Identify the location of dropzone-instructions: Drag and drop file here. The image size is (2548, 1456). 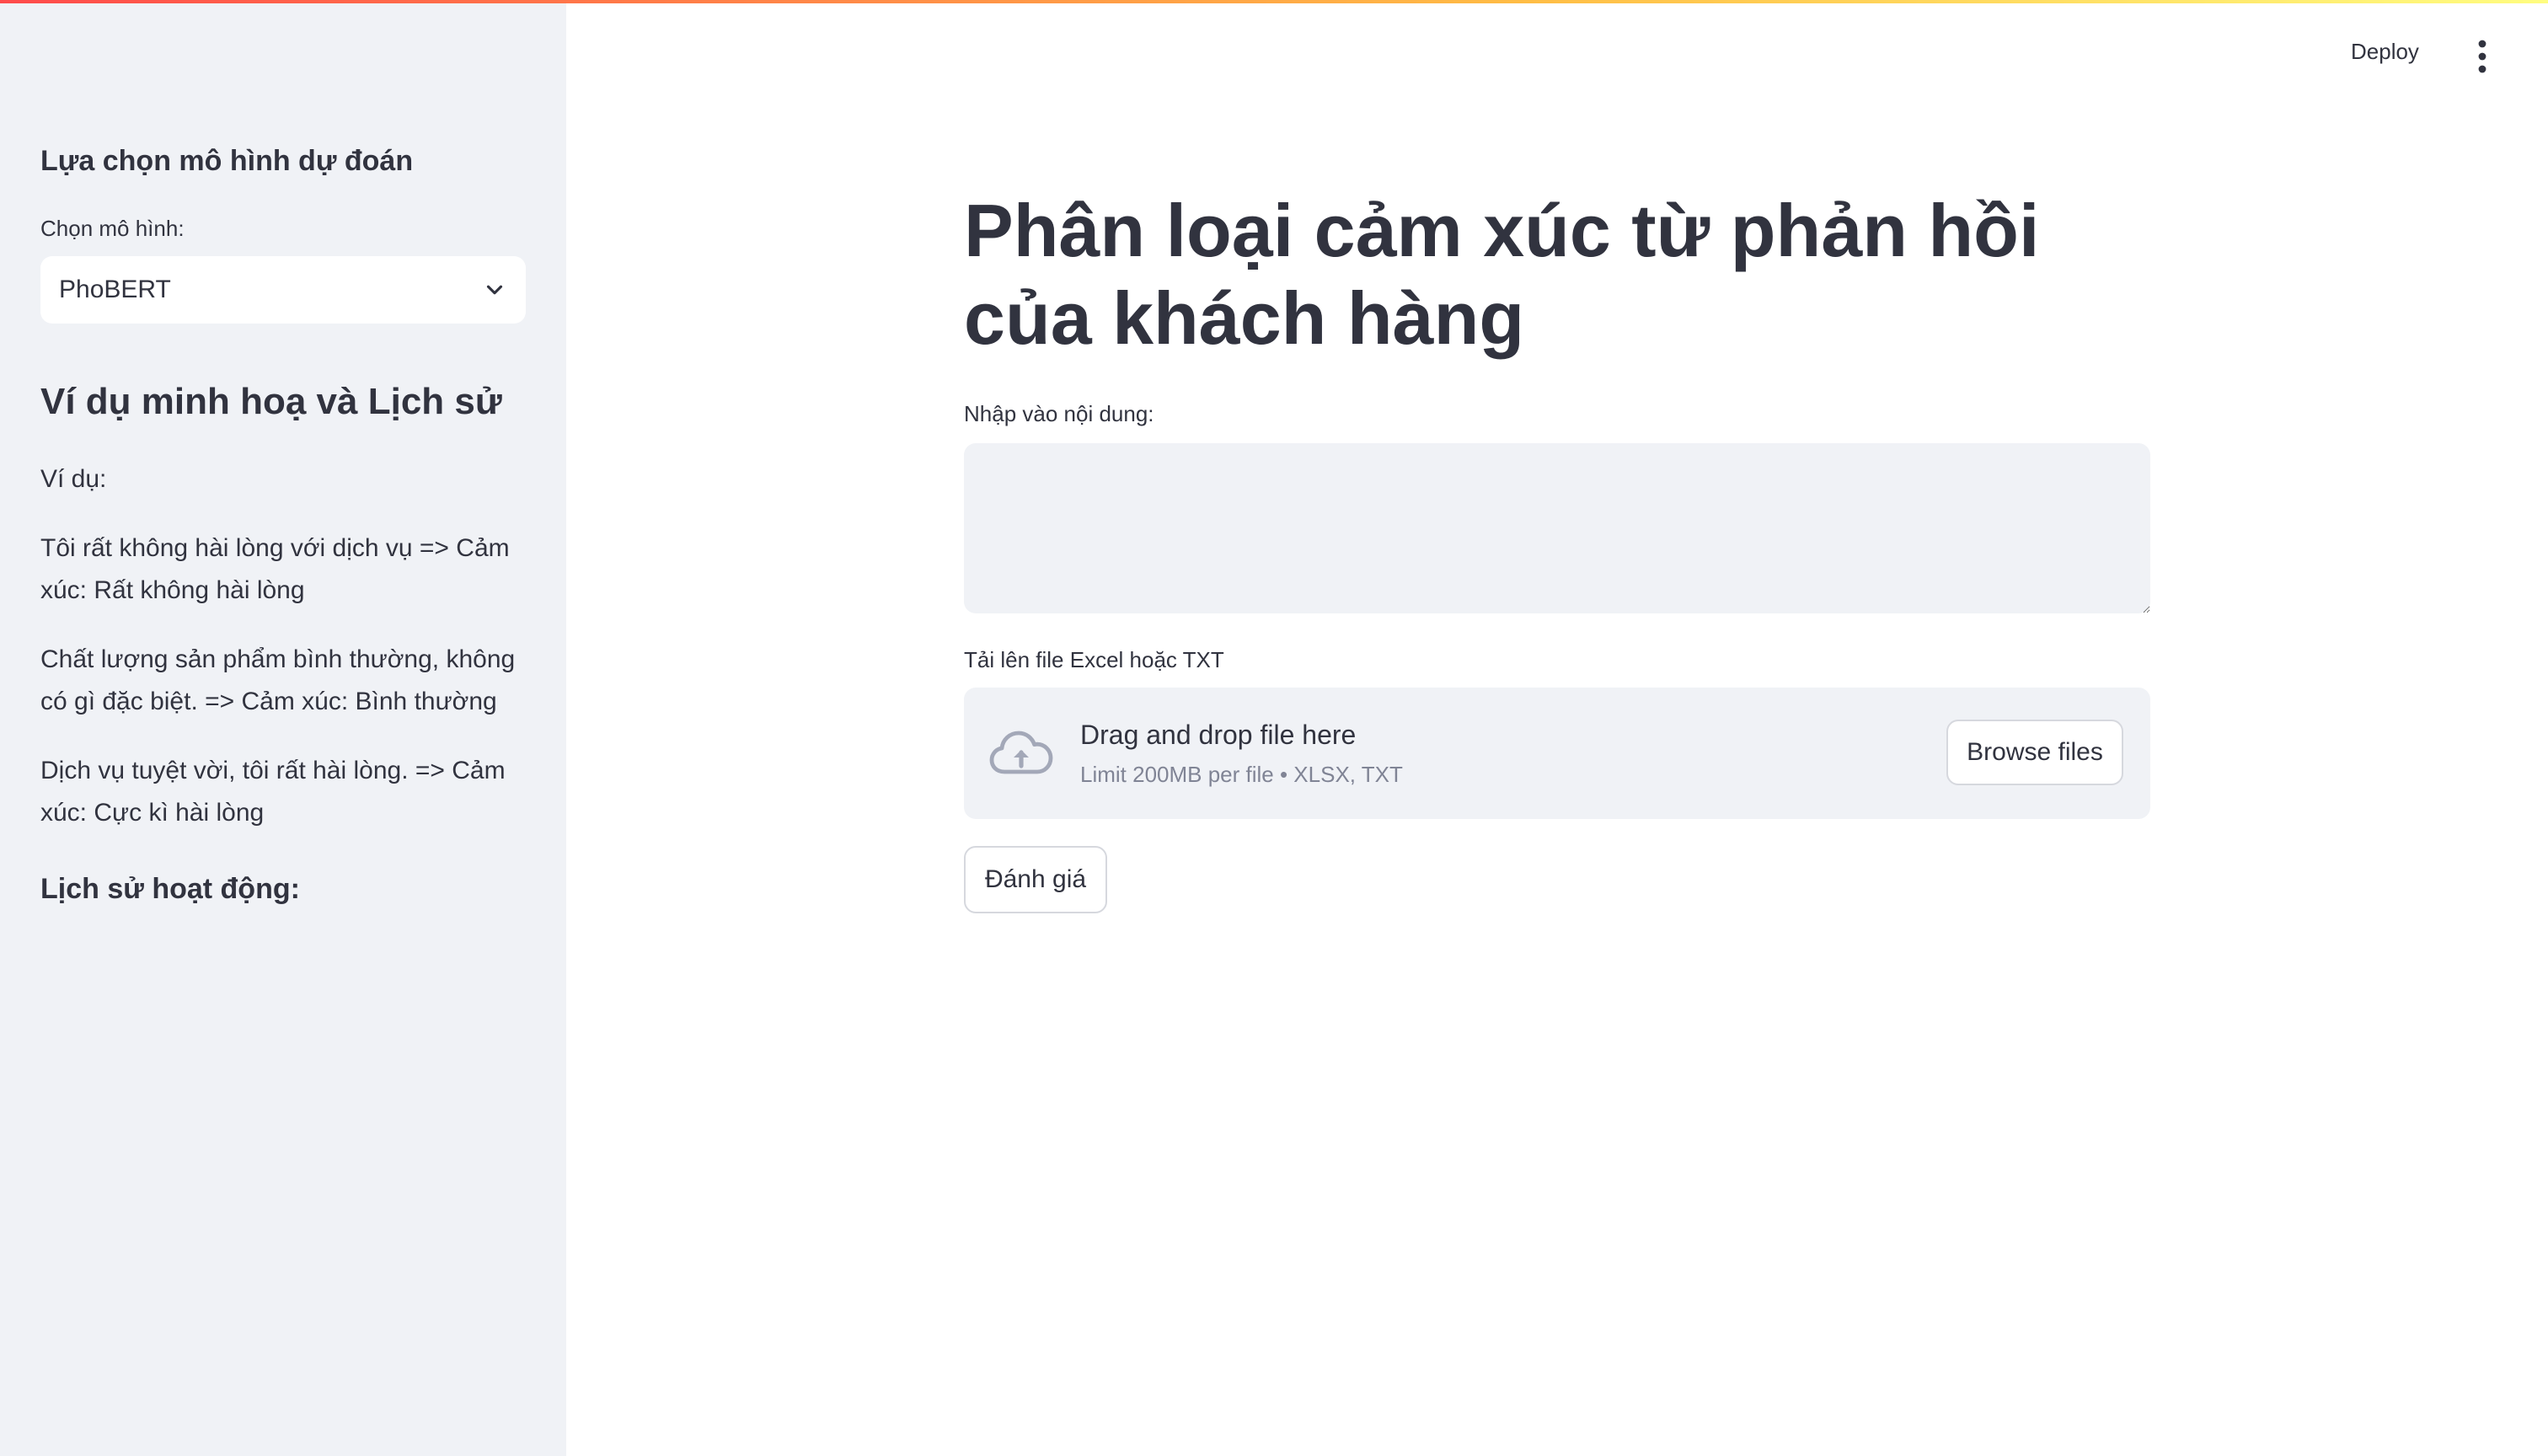
(1218, 735).